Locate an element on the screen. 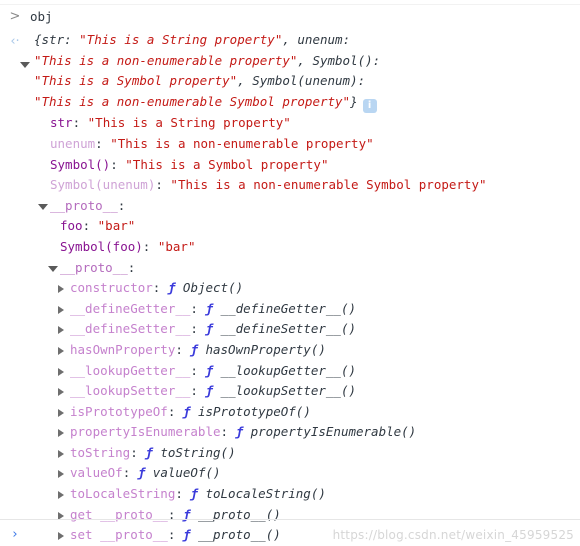 The width and height of the screenshot is (580, 546). tree-row: foo: "bar" is located at coordinates (290, 226).